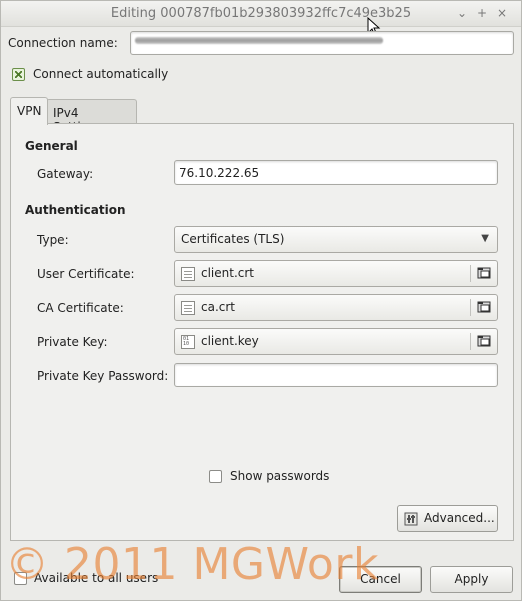 The image size is (522, 601). Describe the element at coordinates (259, 40) in the screenshot. I see `redacted-connection-name` at that location.